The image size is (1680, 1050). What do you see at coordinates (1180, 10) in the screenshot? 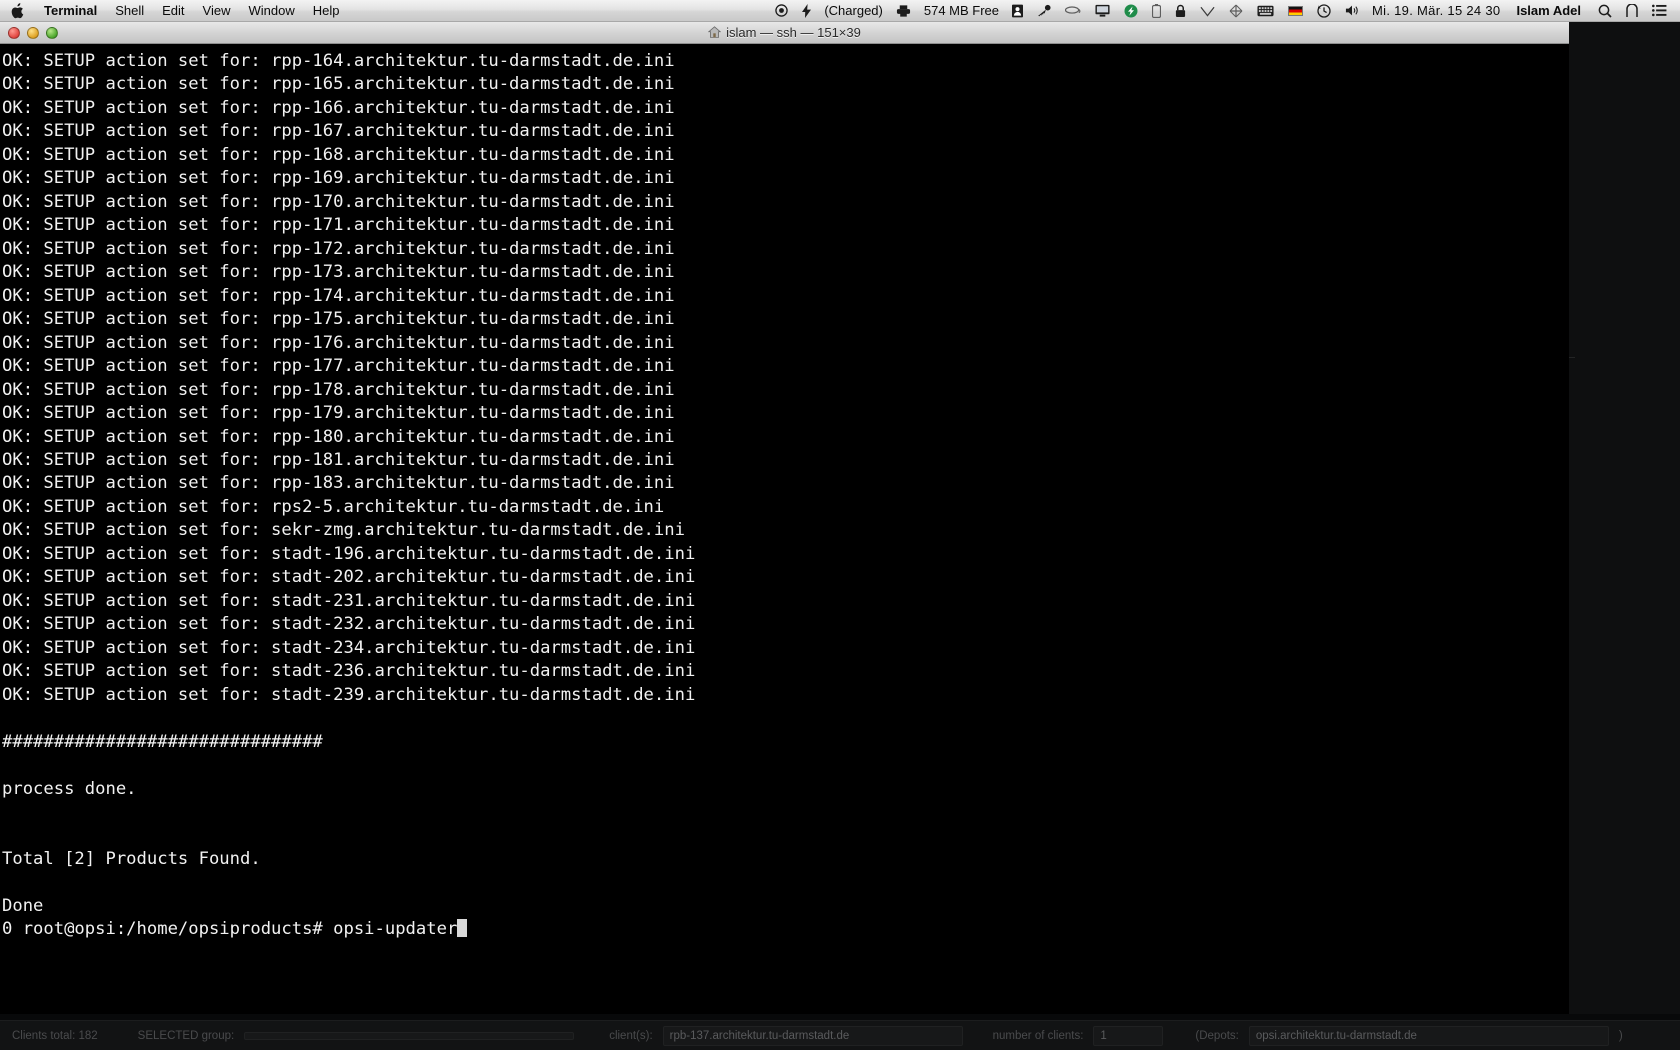
I see `lock-icon` at bounding box center [1180, 10].